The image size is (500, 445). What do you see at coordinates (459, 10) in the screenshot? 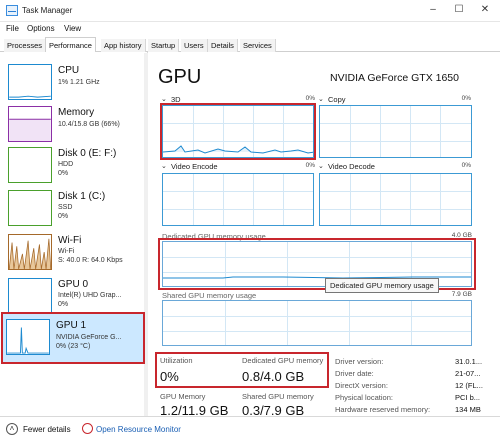
I see `maximize-button: ☐` at bounding box center [459, 10].